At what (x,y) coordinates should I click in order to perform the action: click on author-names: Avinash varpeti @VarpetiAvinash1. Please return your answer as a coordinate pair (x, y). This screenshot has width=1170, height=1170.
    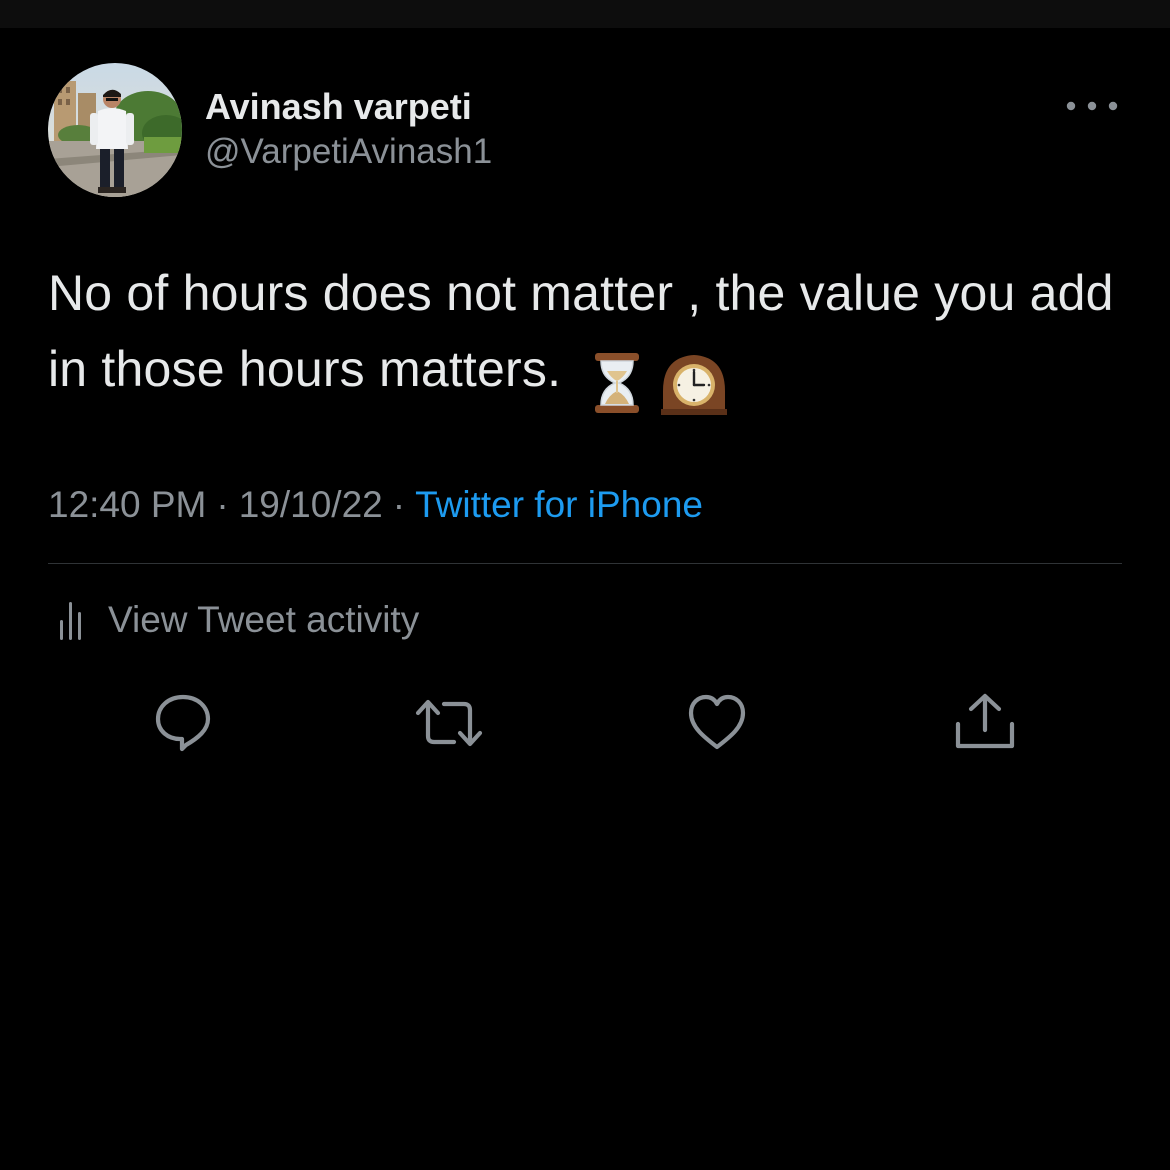
    Looking at the image, I should click on (348, 129).